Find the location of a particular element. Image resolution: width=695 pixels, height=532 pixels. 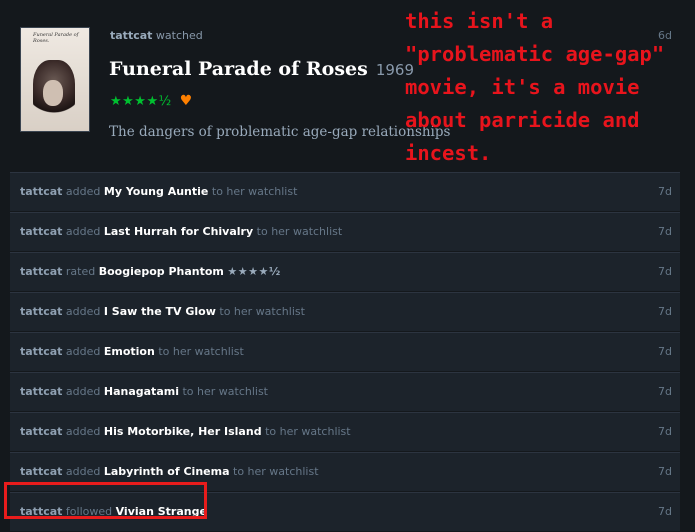

activity-film: Emotion is located at coordinates (129, 351).